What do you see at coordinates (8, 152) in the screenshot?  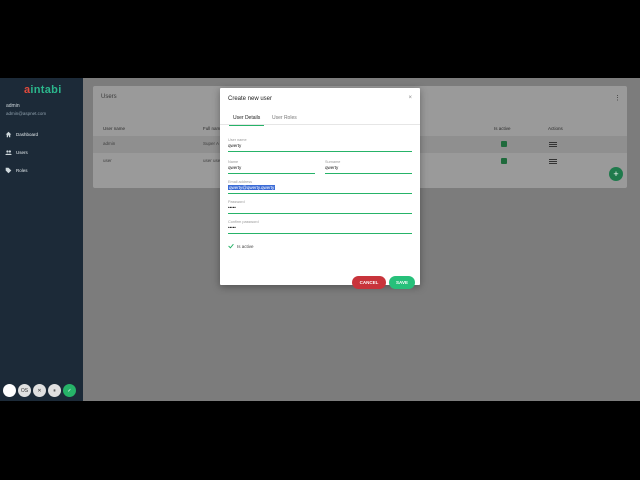 I see `users-icon` at bounding box center [8, 152].